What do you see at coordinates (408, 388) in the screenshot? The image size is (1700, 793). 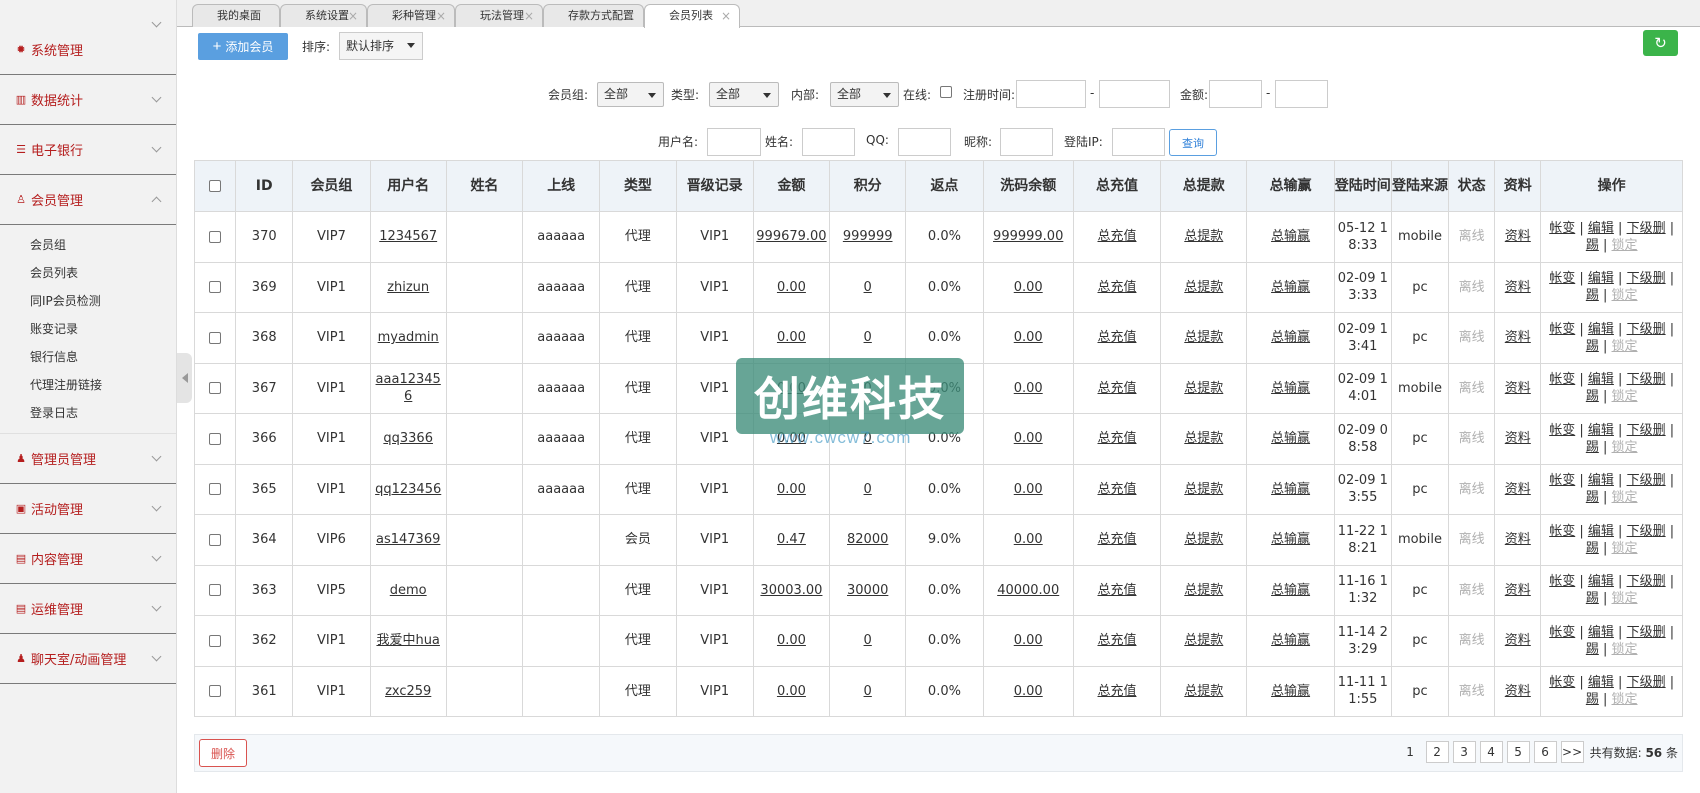 I see `username-link: aaa123456` at bounding box center [408, 388].